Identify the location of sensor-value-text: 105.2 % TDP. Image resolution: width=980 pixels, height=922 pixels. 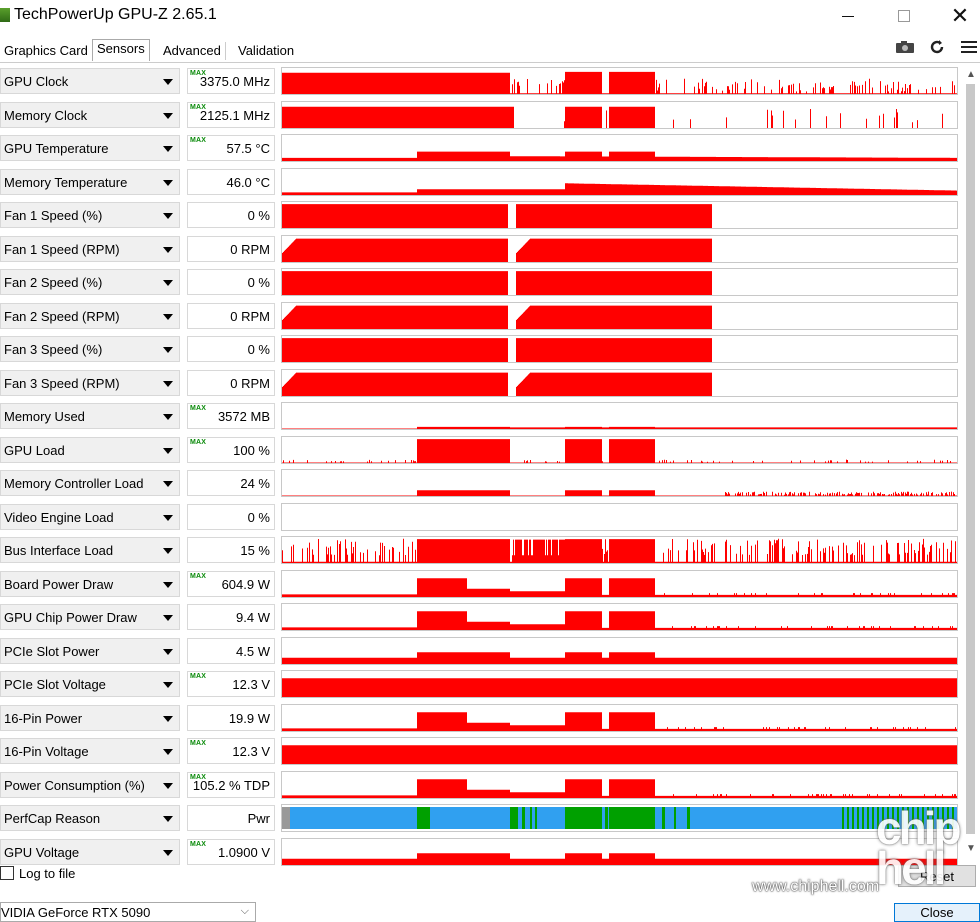
(231, 785).